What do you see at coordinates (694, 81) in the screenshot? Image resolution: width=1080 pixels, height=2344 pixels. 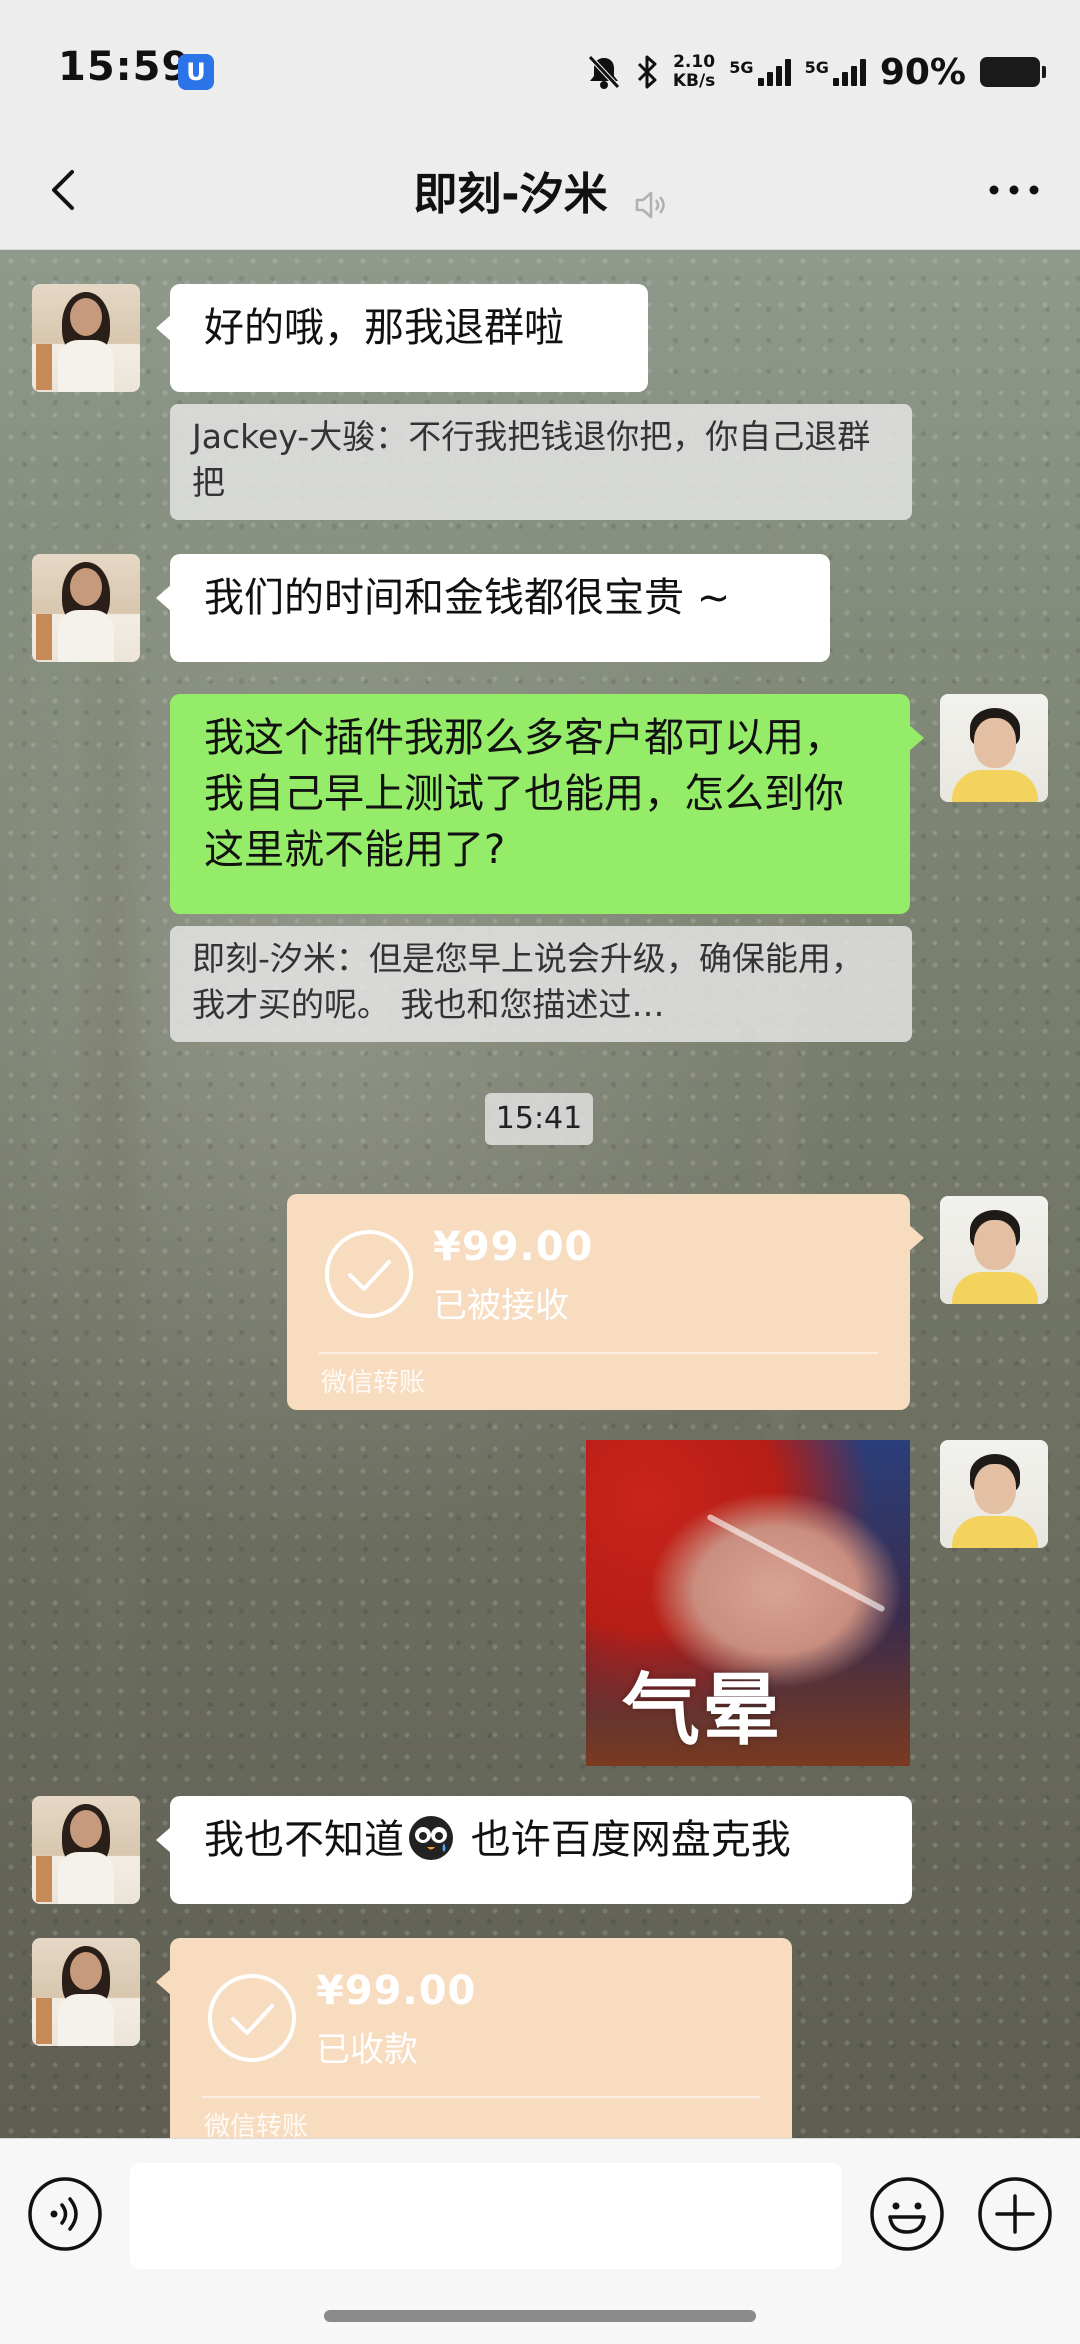 I see `network-speed-unit: KB/s` at bounding box center [694, 81].